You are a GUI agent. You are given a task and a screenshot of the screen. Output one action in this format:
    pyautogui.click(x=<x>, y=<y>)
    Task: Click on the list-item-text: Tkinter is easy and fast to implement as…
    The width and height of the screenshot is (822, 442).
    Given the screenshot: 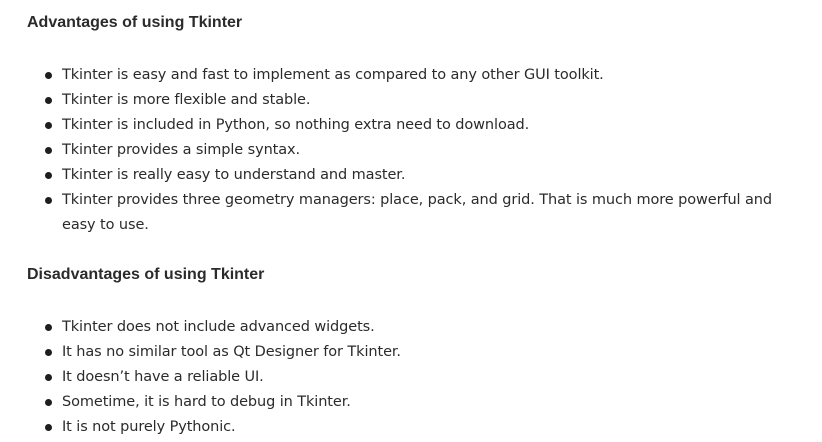 What is the action you would take?
    pyautogui.click(x=333, y=75)
    